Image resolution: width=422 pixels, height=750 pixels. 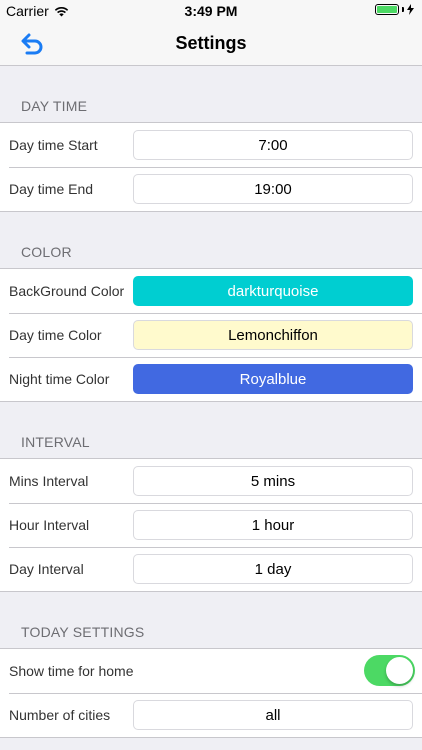 I want to click on row-mins-interval: Mins Interval 5 mins, so click(x=211, y=481).